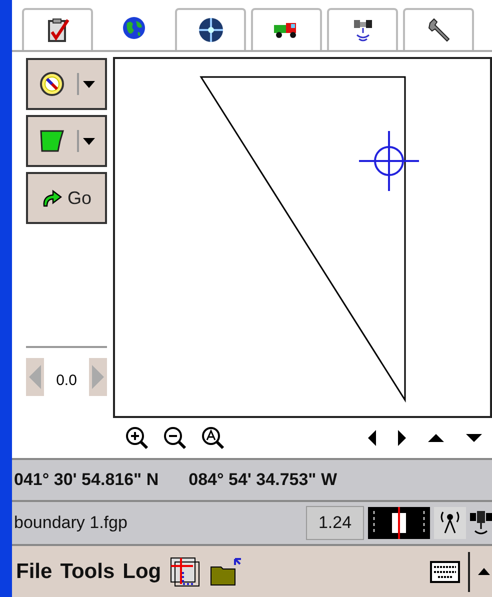 Image resolution: width=492 pixels, height=597 pixels. I want to click on shape-dropdown-button, so click(66, 141).